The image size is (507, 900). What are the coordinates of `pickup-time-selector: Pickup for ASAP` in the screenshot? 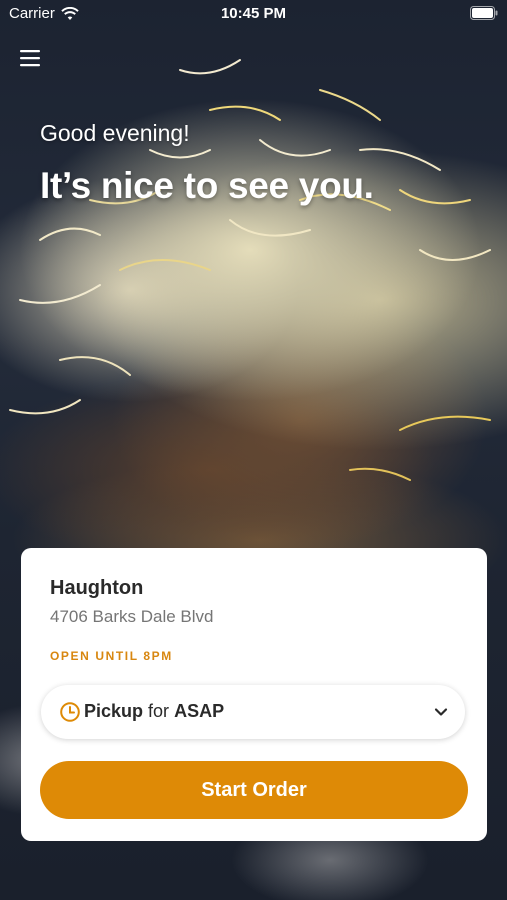 It's located at (253, 712).